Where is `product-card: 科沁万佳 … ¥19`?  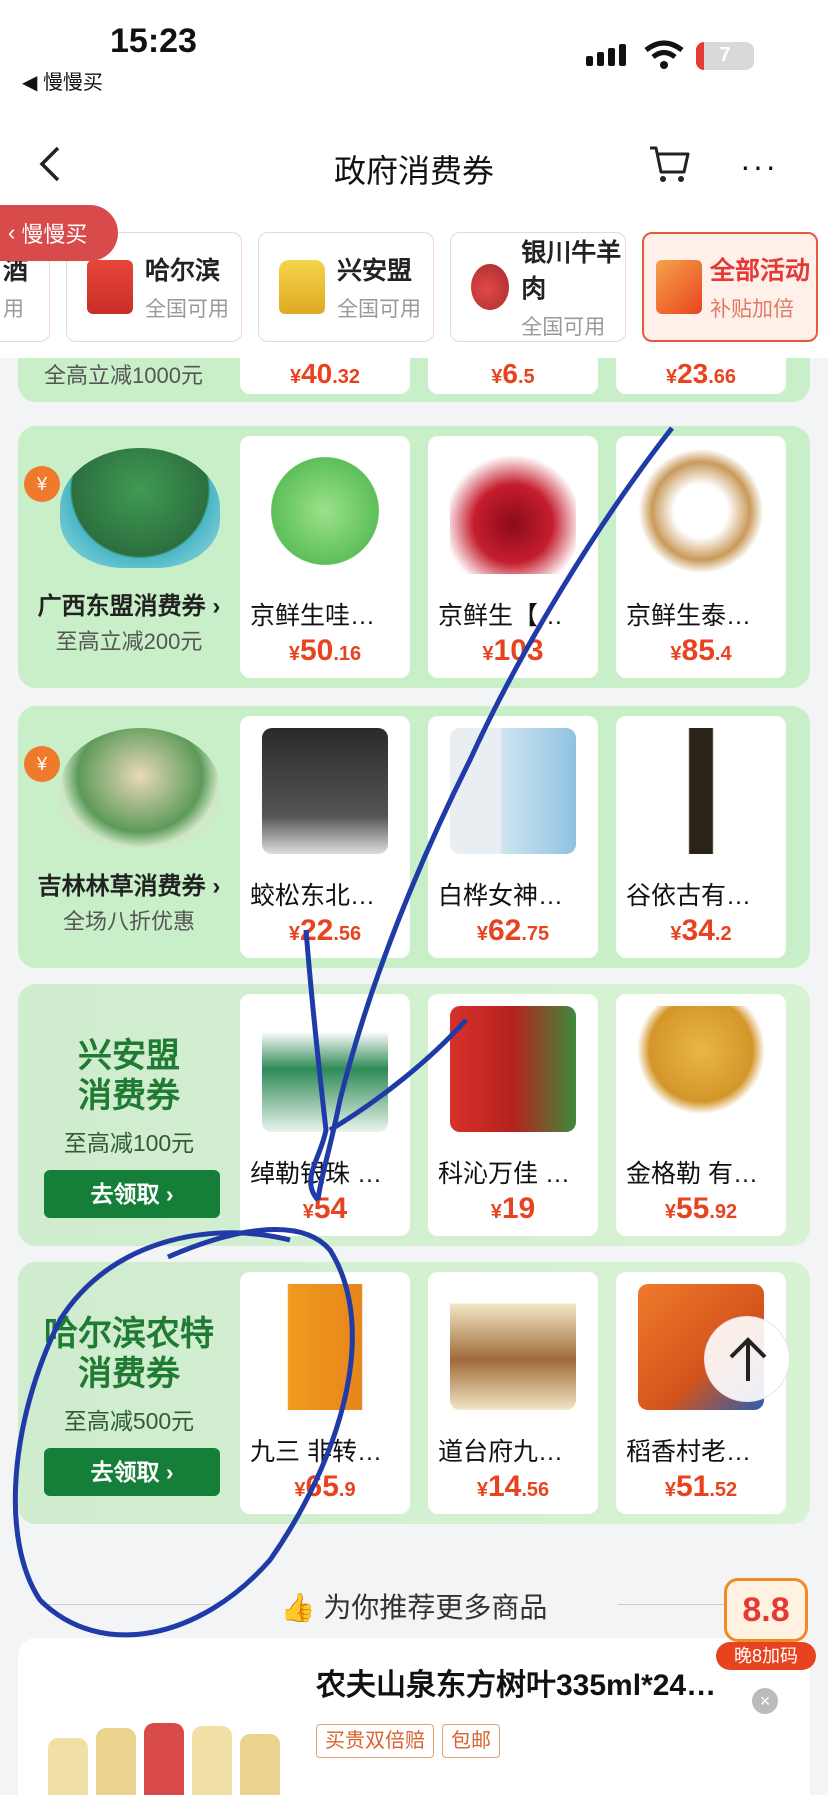
product-card: 科沁万佳 … ¥19 is located at coordinates (513, 1115).